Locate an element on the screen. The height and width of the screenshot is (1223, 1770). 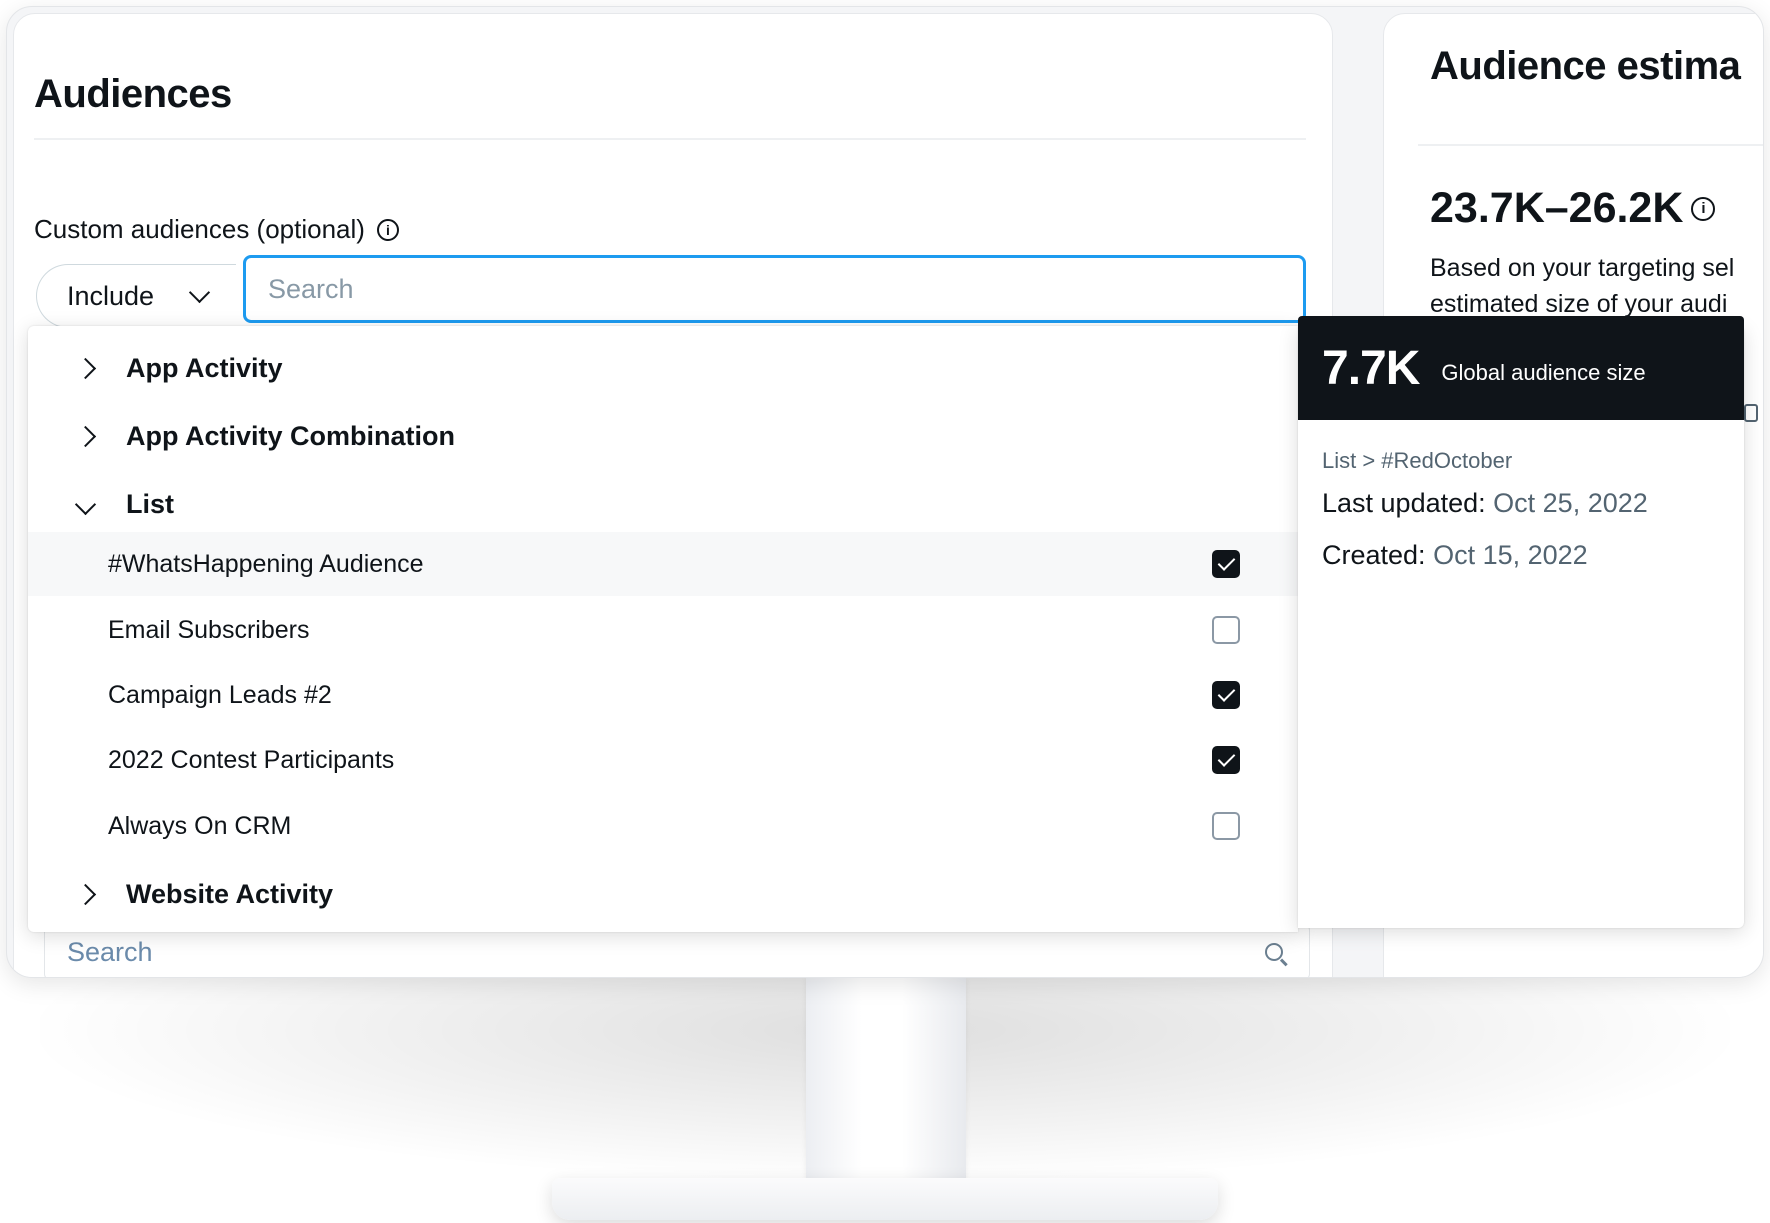
list-item-label: Email Subscribers is located at coordinates (209, 629).